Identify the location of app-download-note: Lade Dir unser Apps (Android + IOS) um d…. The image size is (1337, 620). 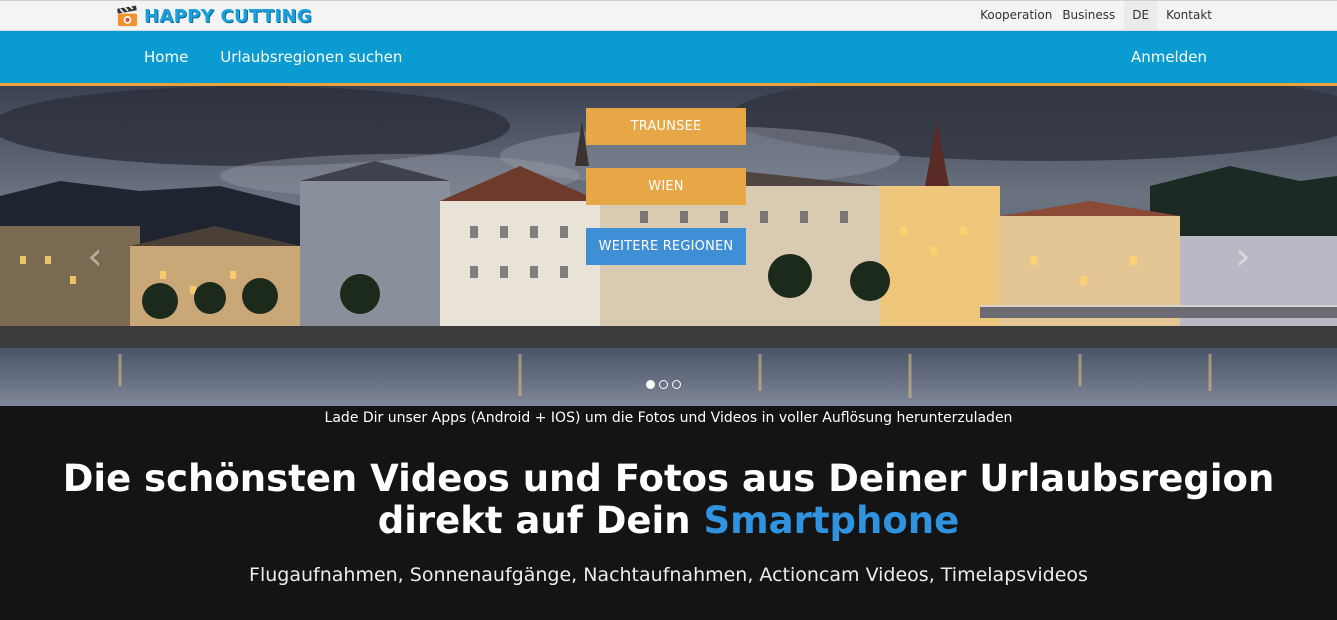
(668, 418).